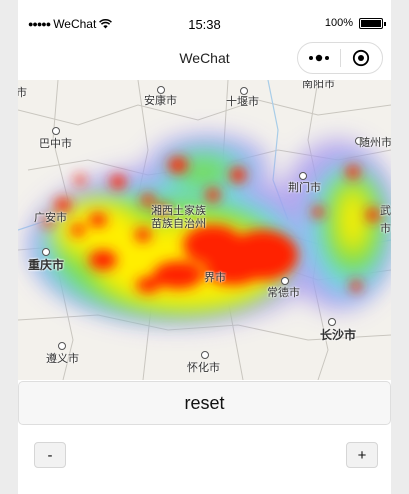 The width and height of the screenshot is (409, 494). I want to click on city-label-shi-right: 市, so click(385, 229).